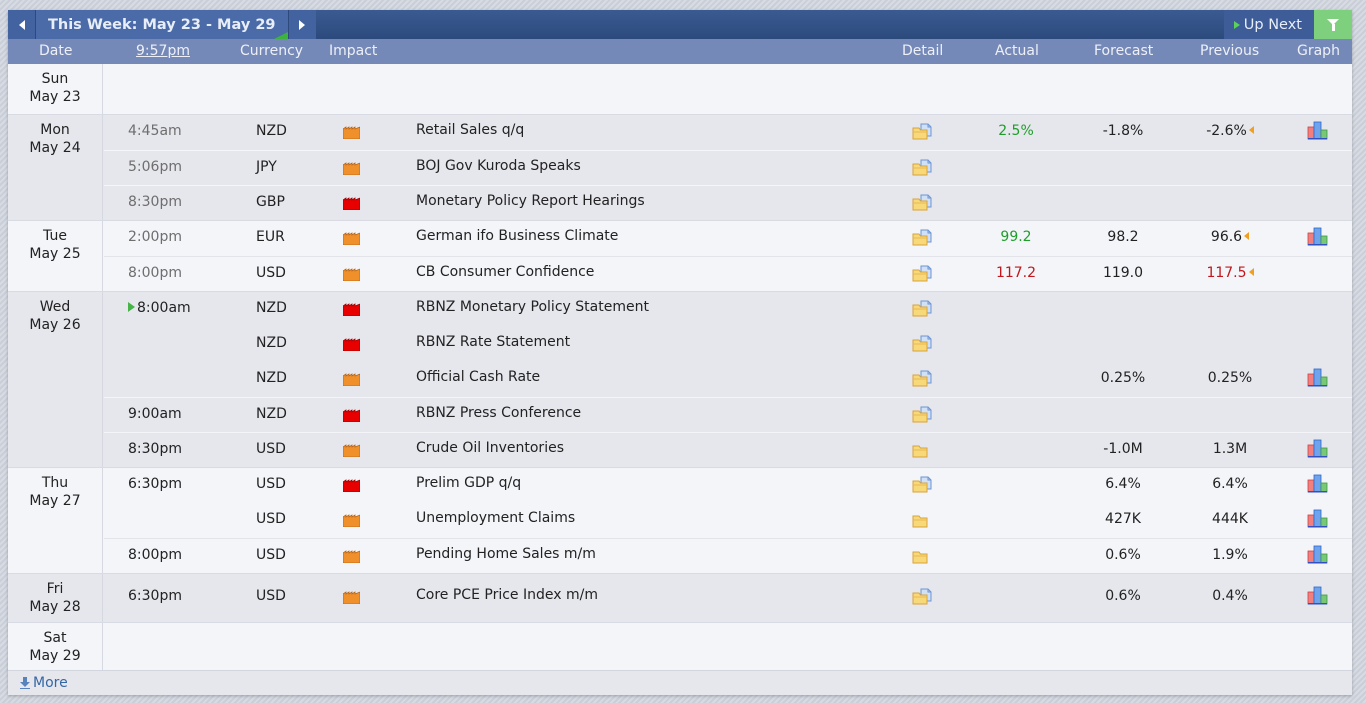  I want to click on up-next-button: Up Next, so click(1268, 24).